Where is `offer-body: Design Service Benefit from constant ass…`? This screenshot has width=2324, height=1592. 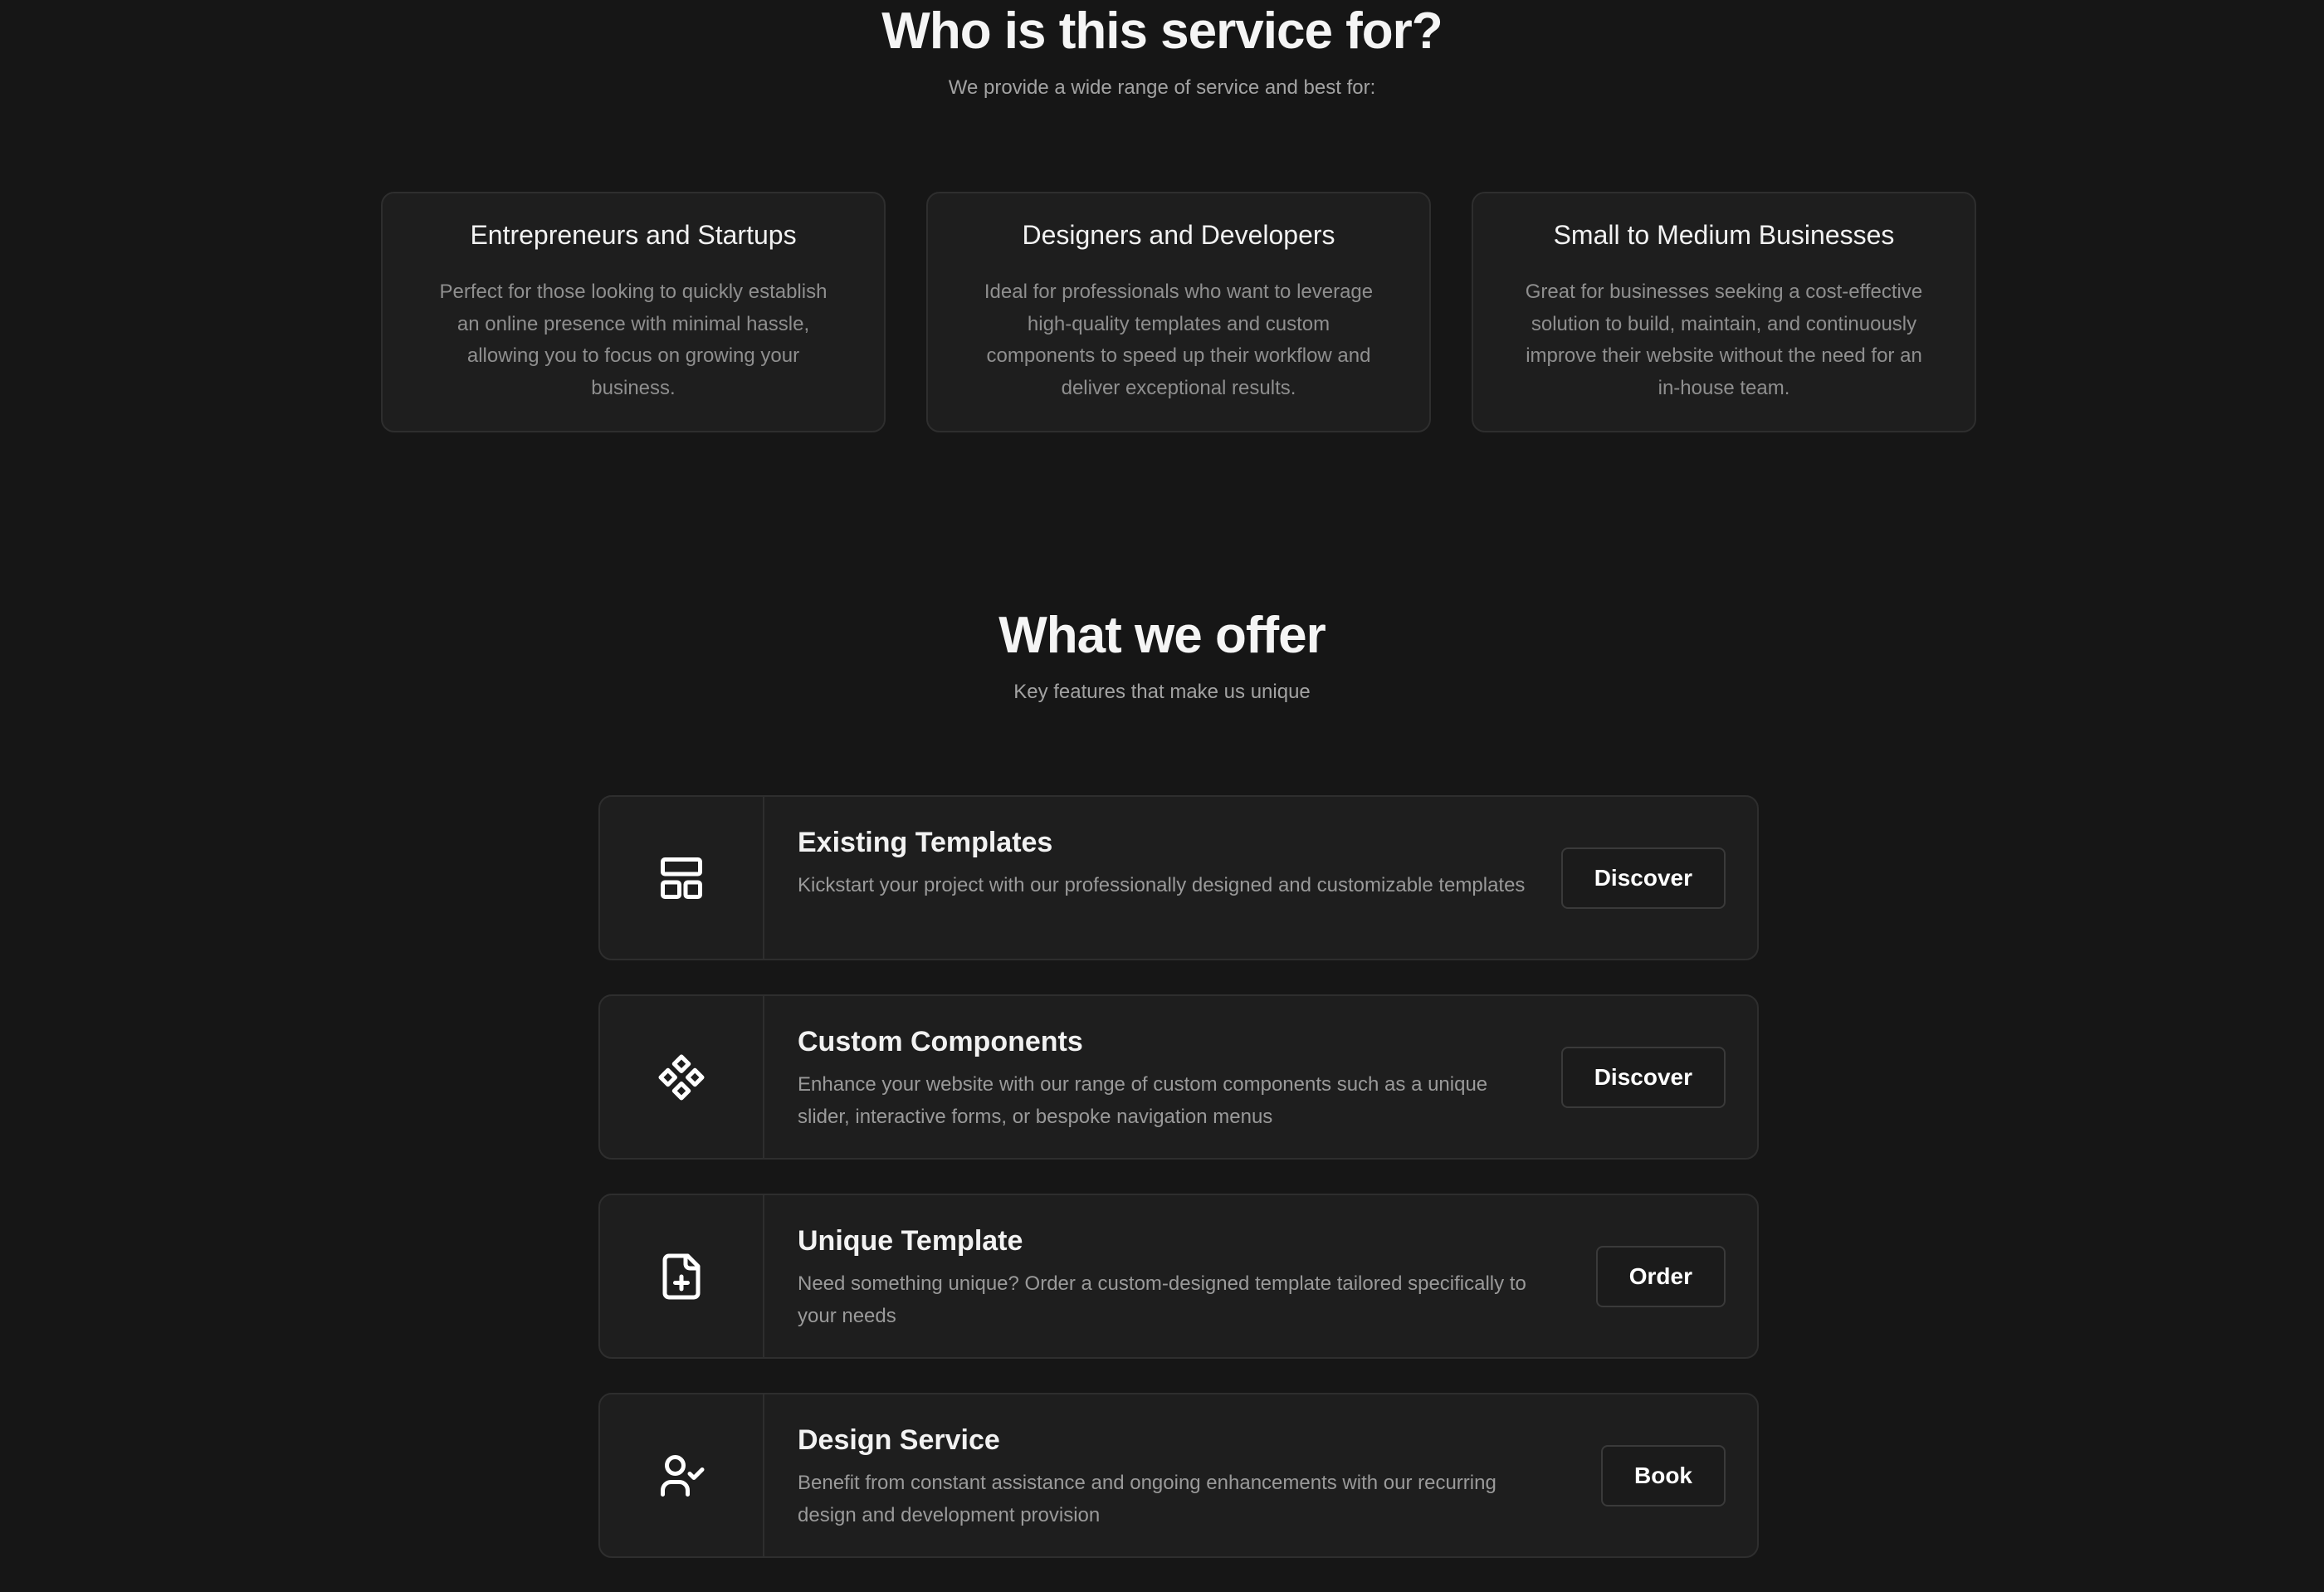 offer-body: Design Service Benefit from constant ass… is located at coordinates (1182, 1475).